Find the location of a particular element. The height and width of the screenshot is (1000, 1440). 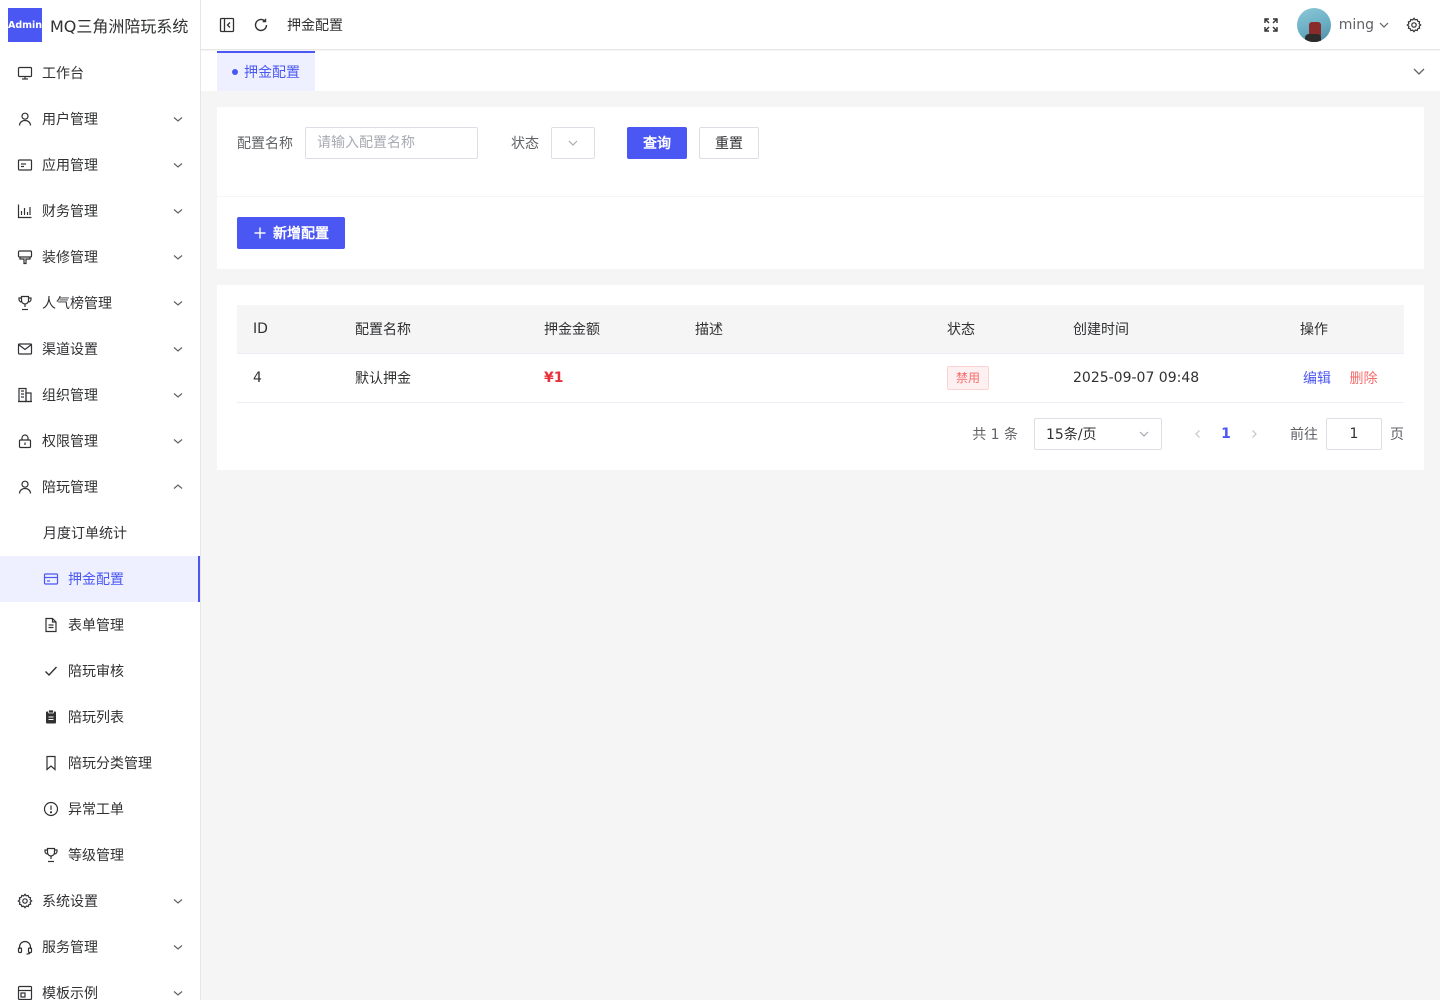

cell-id: 4 is located at coordinates (288, 378).